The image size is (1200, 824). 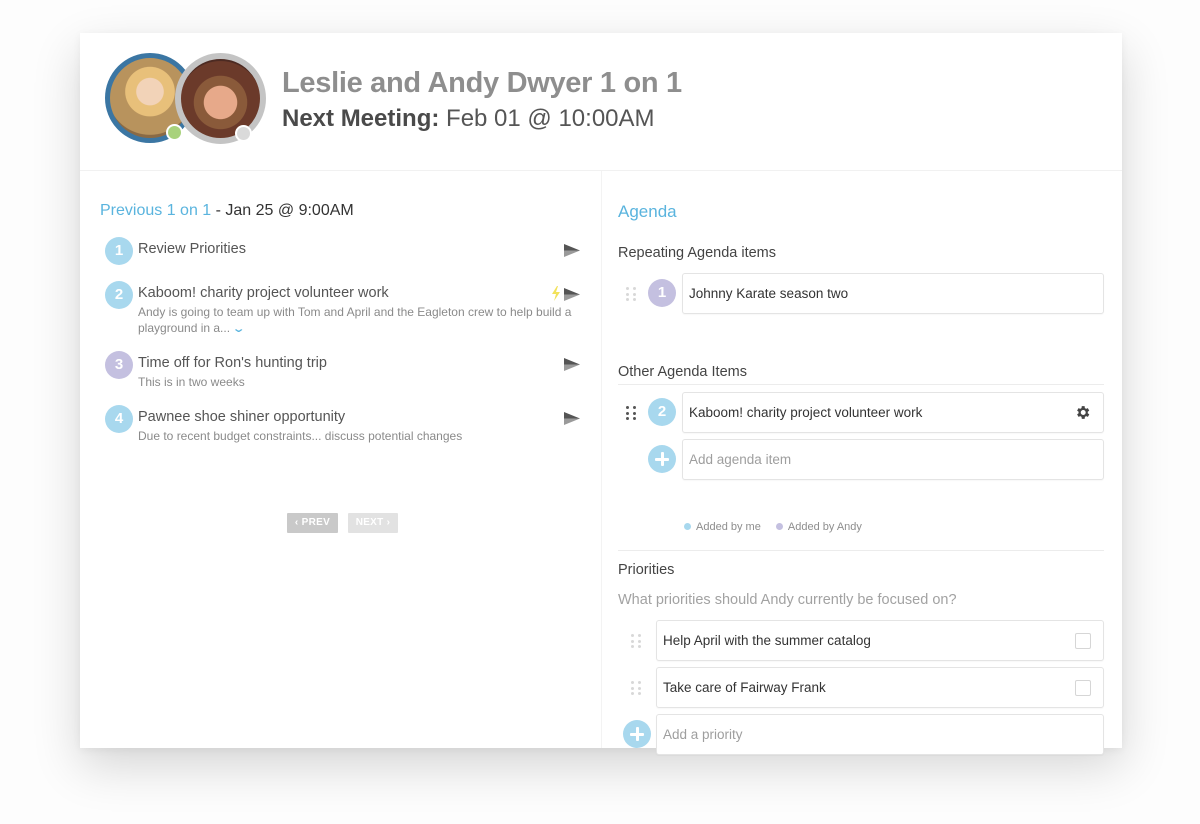 I want to click on priorities-section-title: Priorities, so click(x=646, y=570).